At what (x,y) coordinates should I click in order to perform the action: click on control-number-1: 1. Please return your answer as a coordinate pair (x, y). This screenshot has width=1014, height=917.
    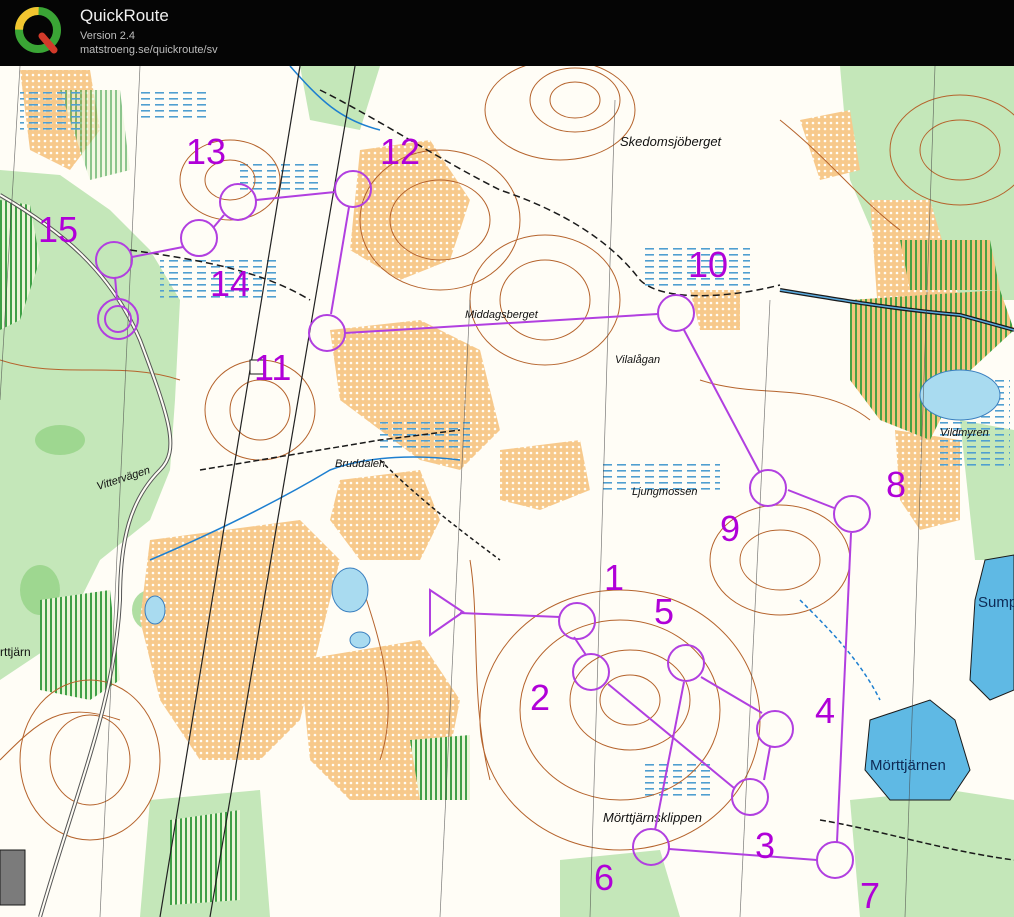
    Looking at the image, I should click on (614, 577).